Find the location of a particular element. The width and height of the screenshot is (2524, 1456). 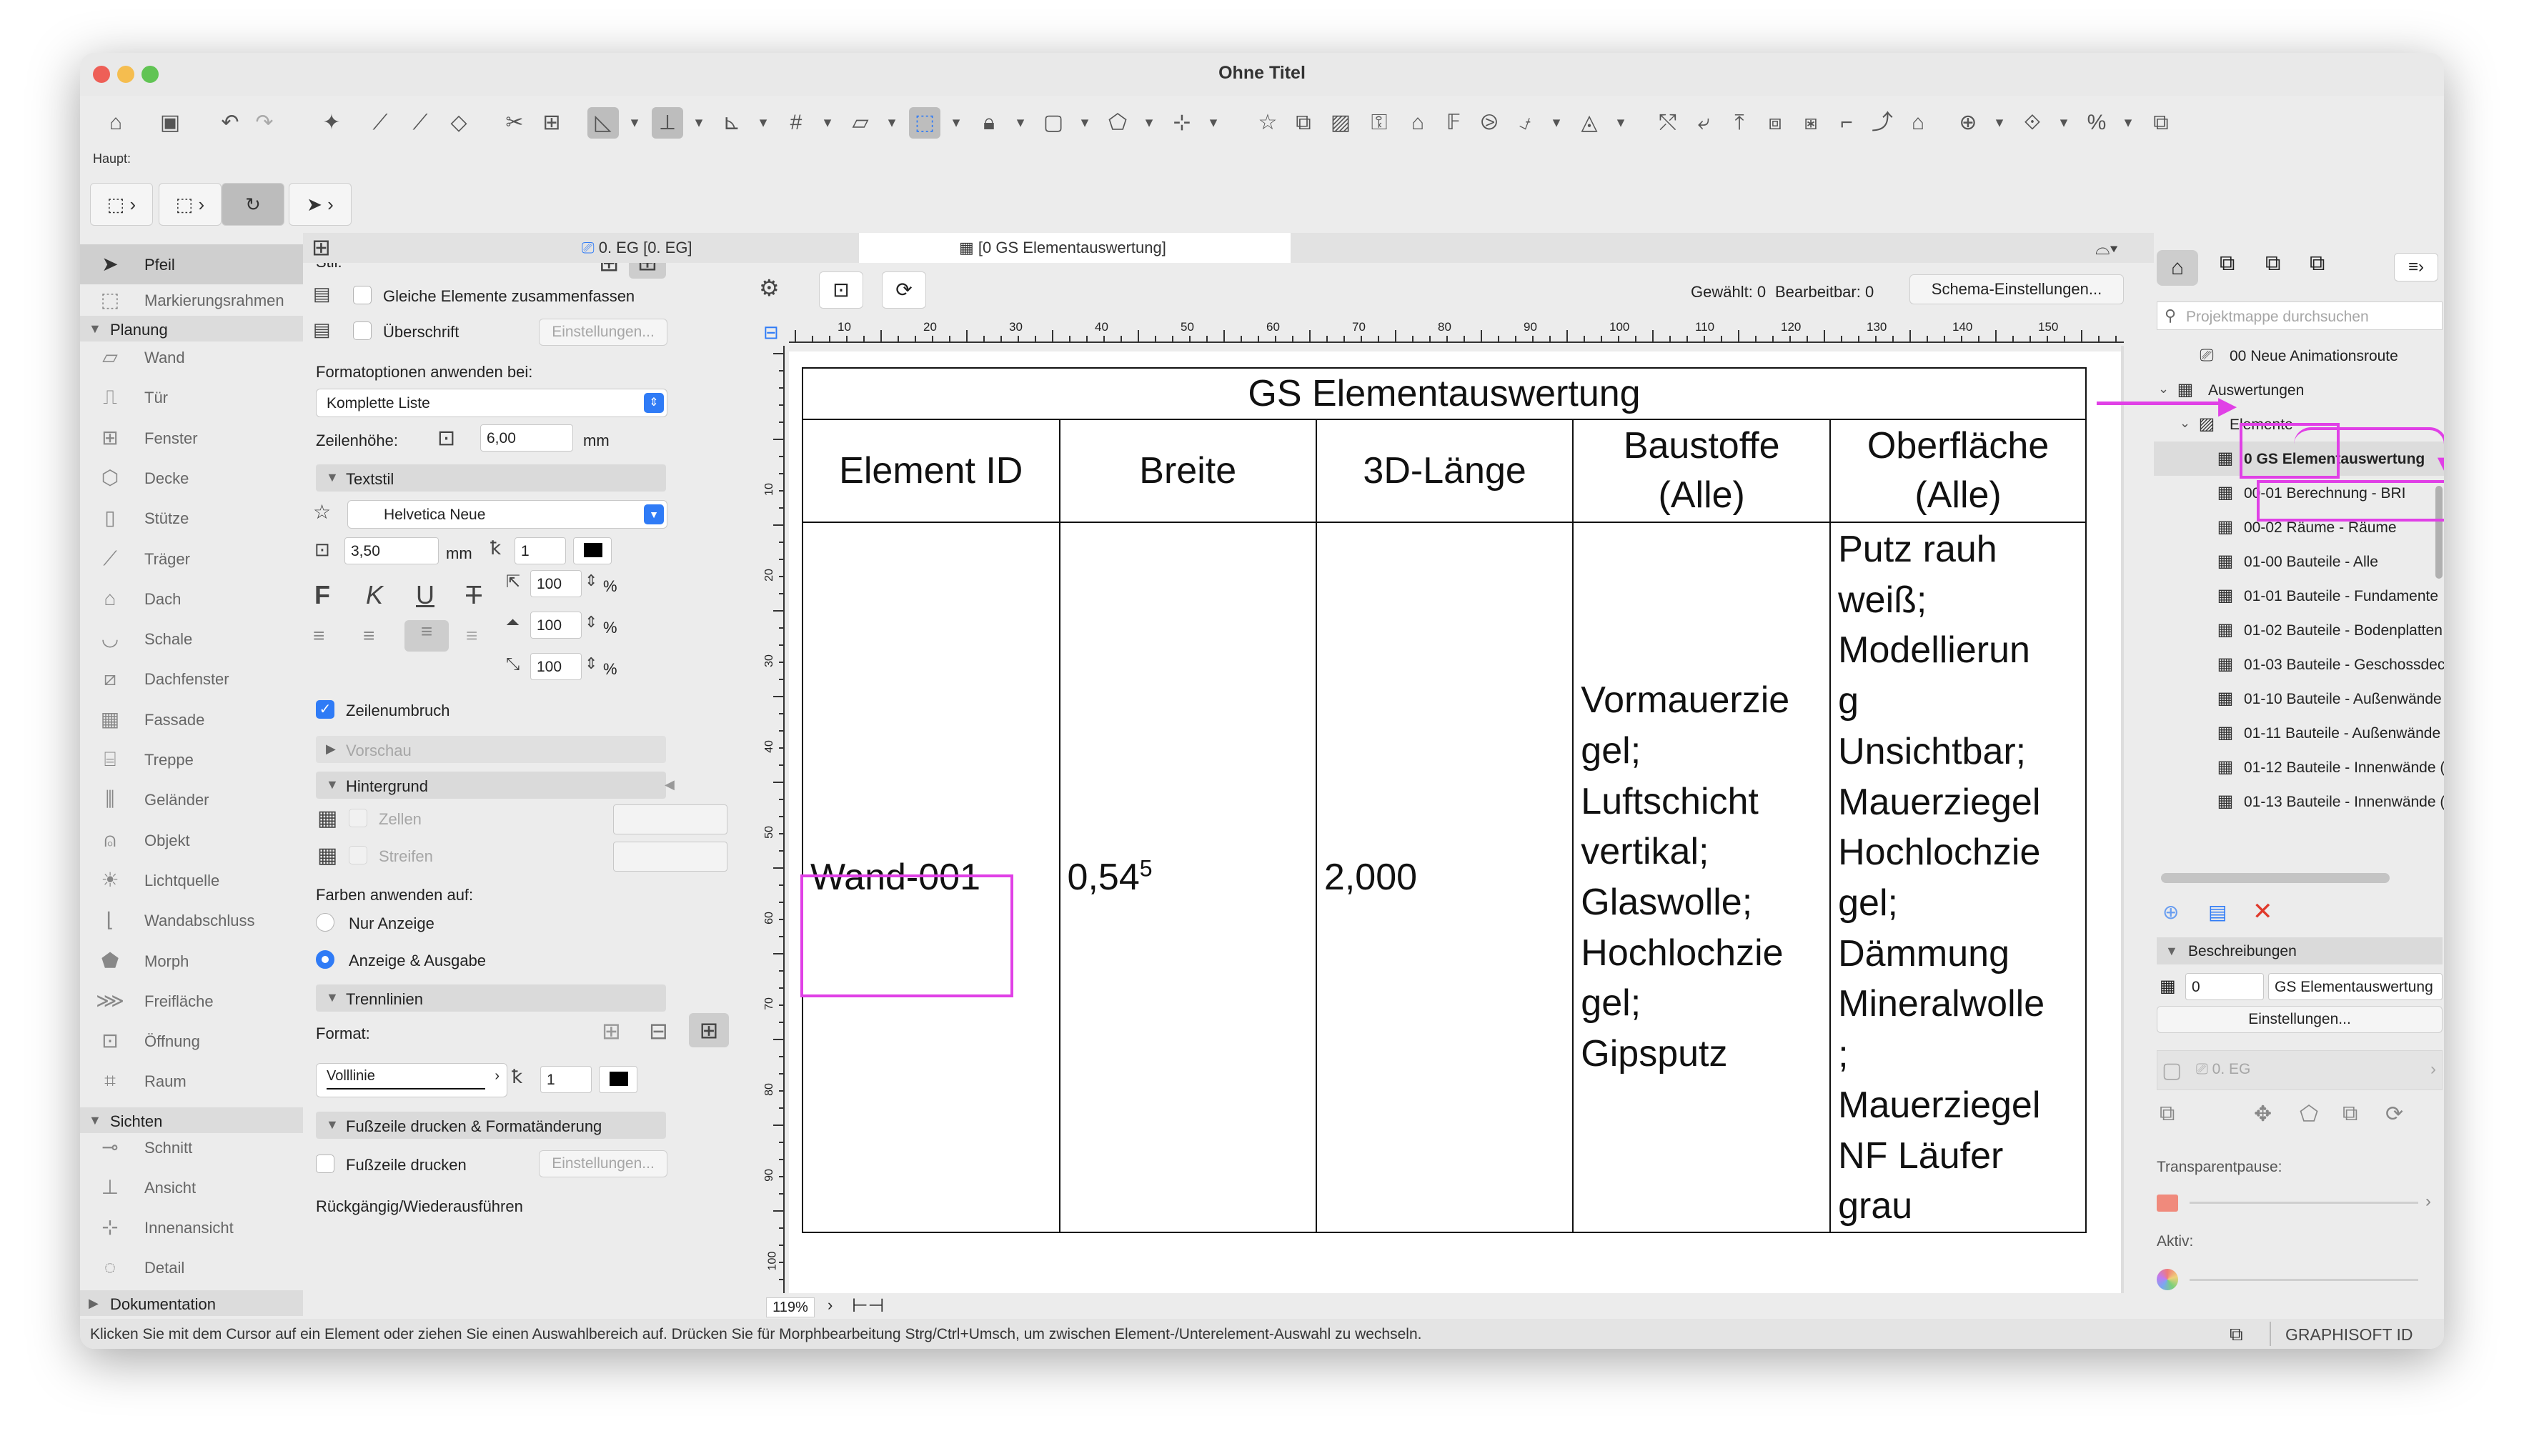

tool-decke: ⬡ Decke is located at coordinates (191, 478).